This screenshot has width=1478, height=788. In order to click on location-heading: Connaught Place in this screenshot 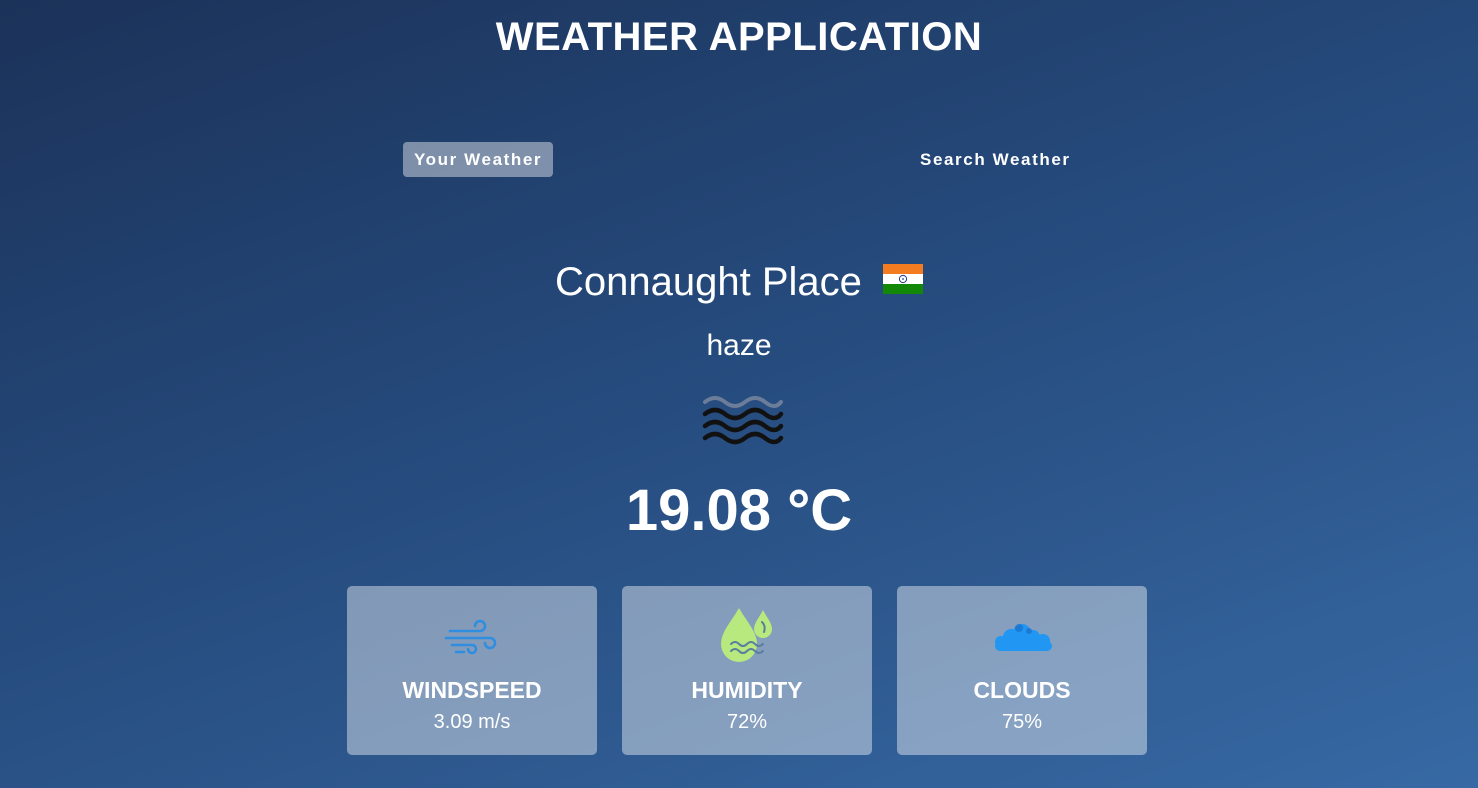, I will do `click(739, 282)`.